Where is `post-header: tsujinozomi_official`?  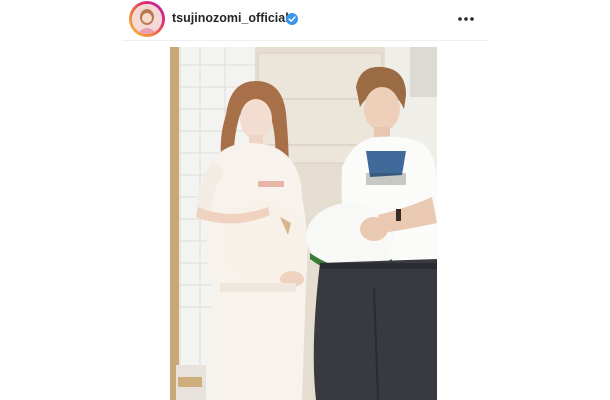 post-header: tsujinozomi_official is located at coordinates (305, 20).